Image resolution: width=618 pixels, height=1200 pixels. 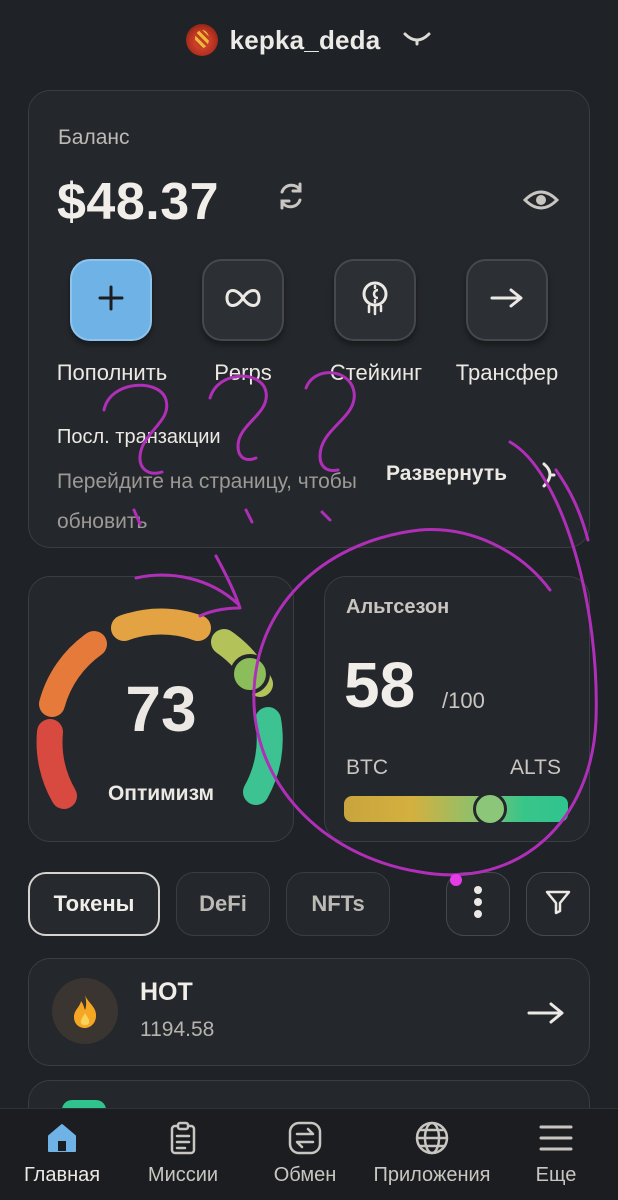 I want to click on eye-icon, so click(x=541, y=200).